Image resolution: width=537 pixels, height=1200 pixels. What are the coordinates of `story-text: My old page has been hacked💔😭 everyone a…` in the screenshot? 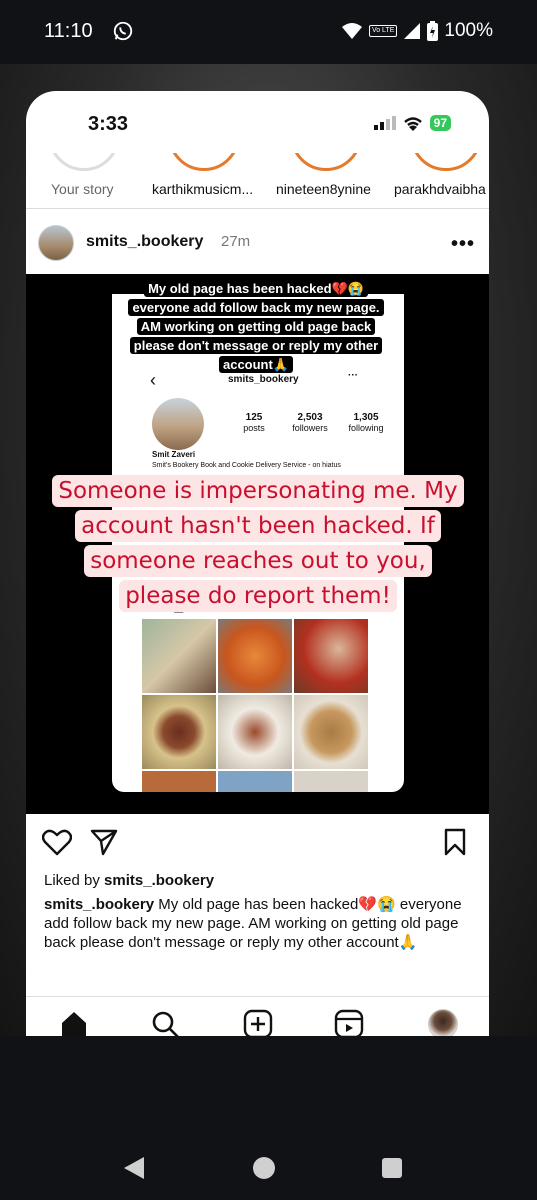 It's located at (256, 326).